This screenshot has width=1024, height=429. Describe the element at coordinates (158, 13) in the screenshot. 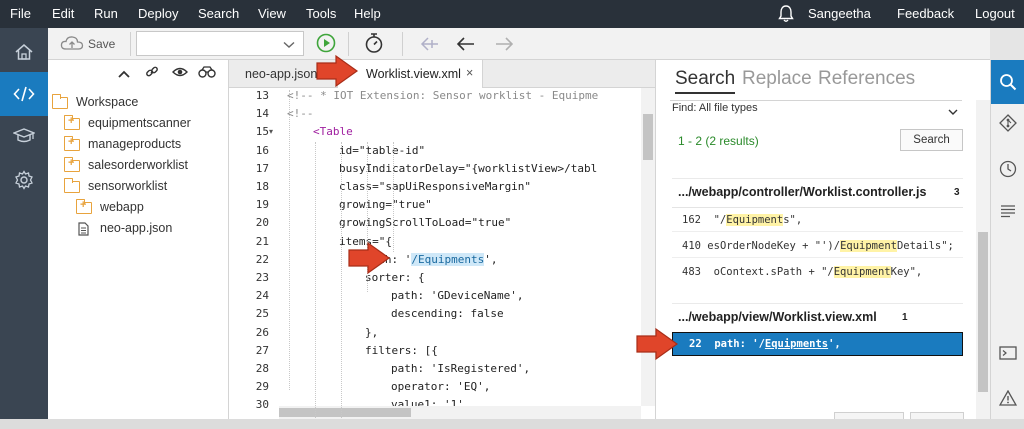

I see `menu-deploy: Deploy` at that location.